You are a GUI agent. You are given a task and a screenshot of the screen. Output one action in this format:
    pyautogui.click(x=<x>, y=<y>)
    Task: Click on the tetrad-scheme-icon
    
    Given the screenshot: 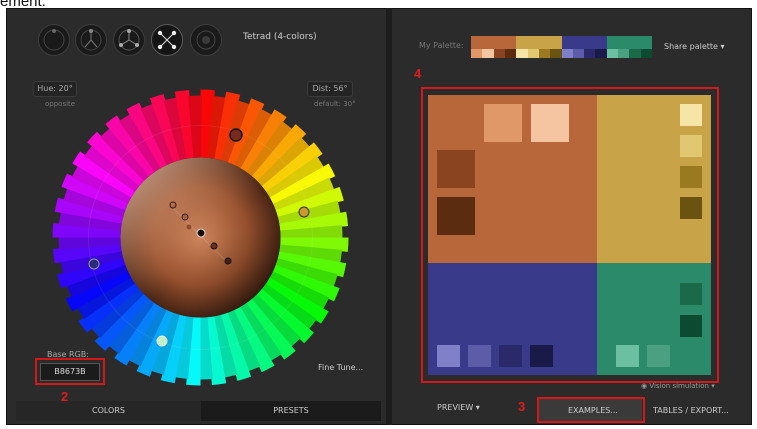 What is the action you would take?
    pyautogui.click(x=167, y=40)
    